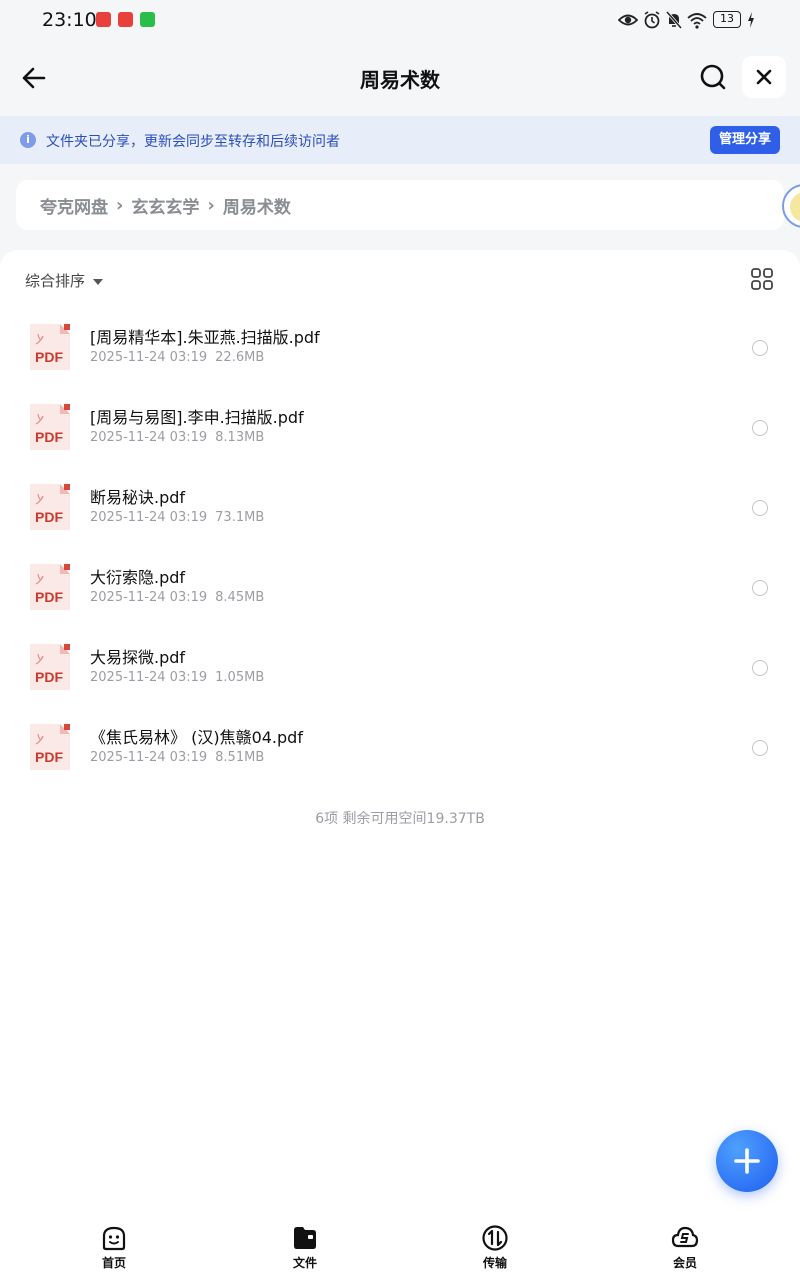 This screenshot has height=1280, width=800. I want to click on nav-label-home: 首页, so click(113, 1263).